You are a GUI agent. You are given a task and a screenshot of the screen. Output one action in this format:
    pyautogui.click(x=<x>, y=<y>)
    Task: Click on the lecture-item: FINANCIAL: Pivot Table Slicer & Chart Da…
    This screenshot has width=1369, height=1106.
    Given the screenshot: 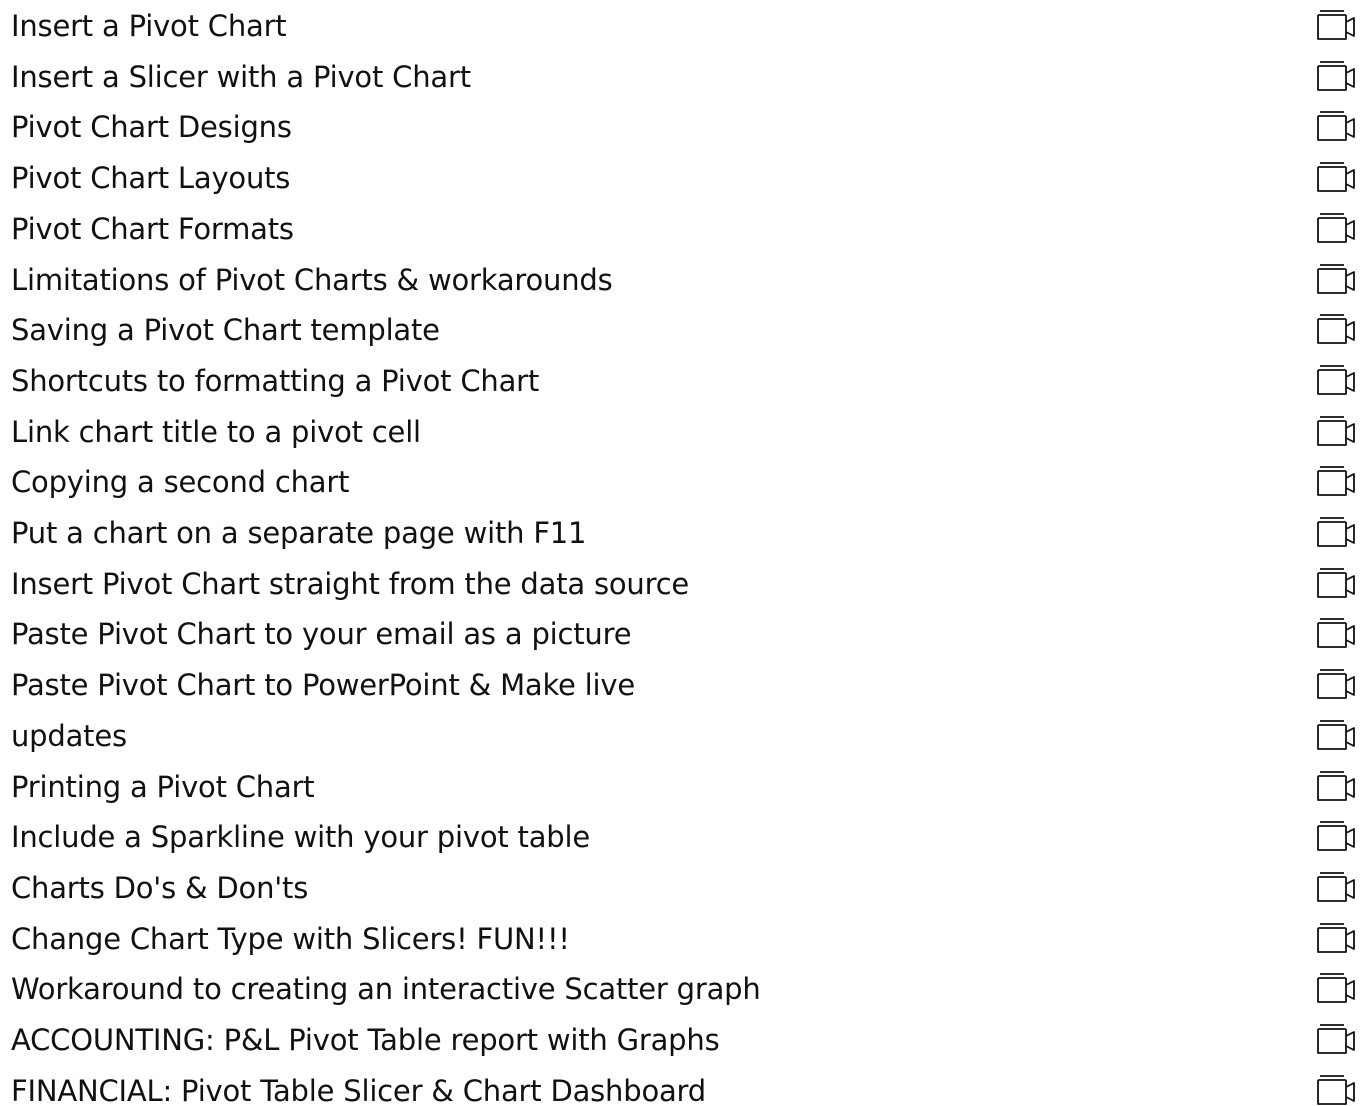 What is the action you would take?
    pyautogui.click(x=684, y=1086)
    